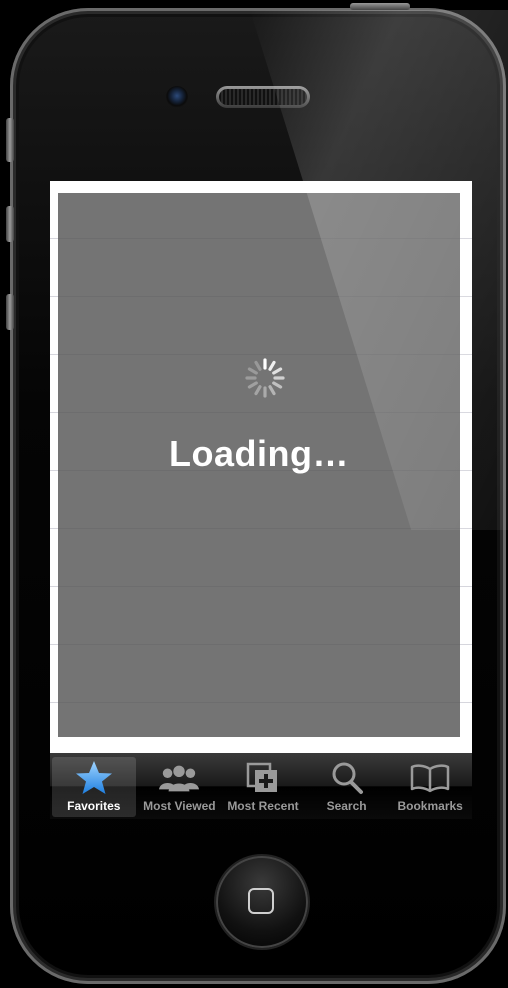  Describe the element at coordinates (177, 97) in the screenshot. I see `front-camera` at that location.